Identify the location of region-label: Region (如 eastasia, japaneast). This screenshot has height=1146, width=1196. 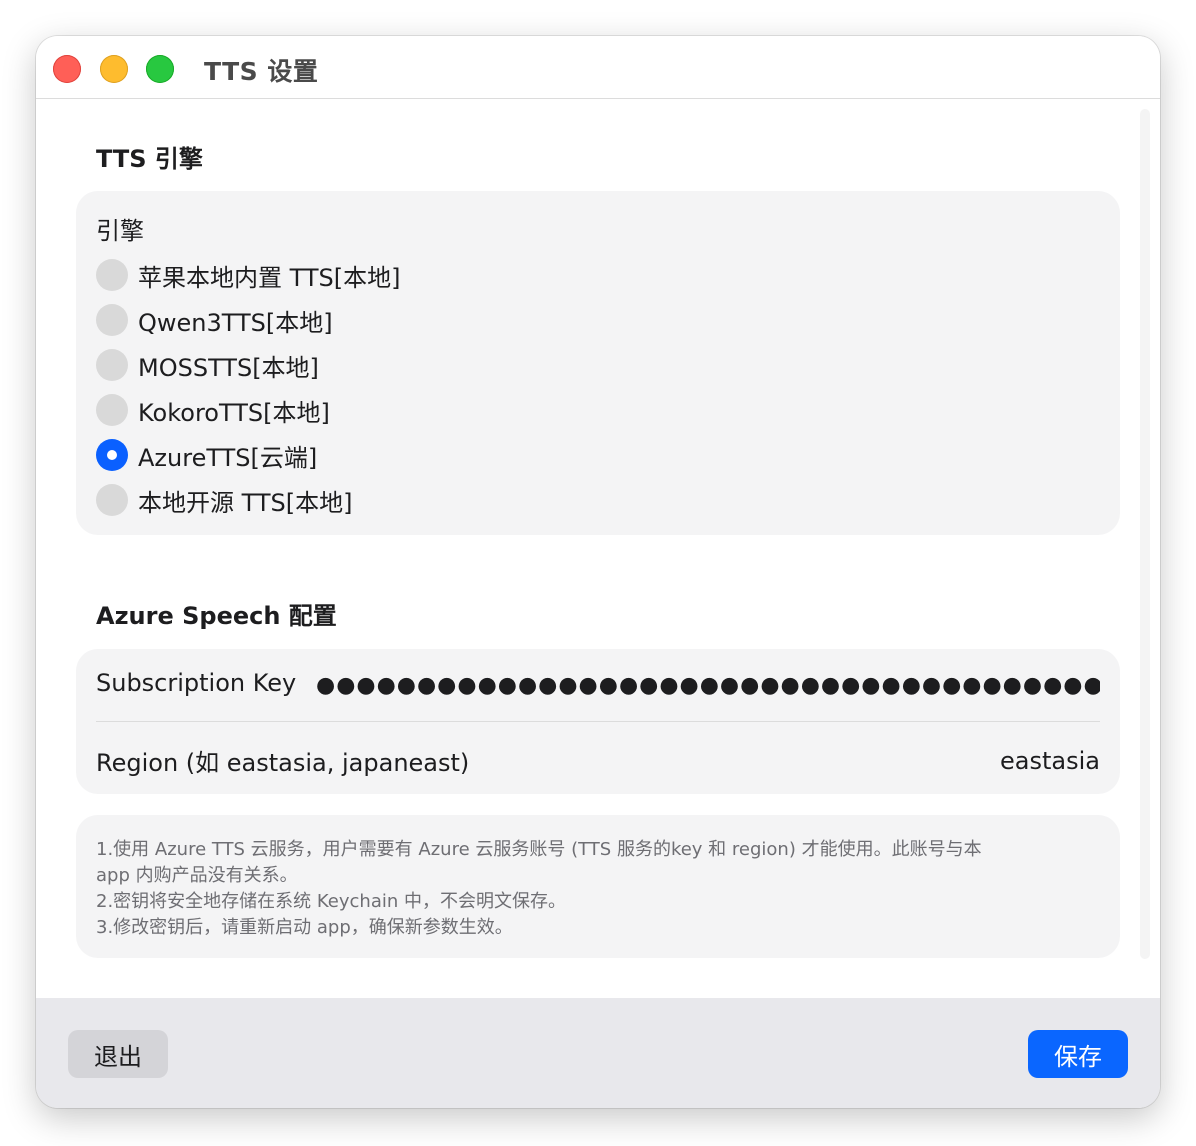
(283, 763).